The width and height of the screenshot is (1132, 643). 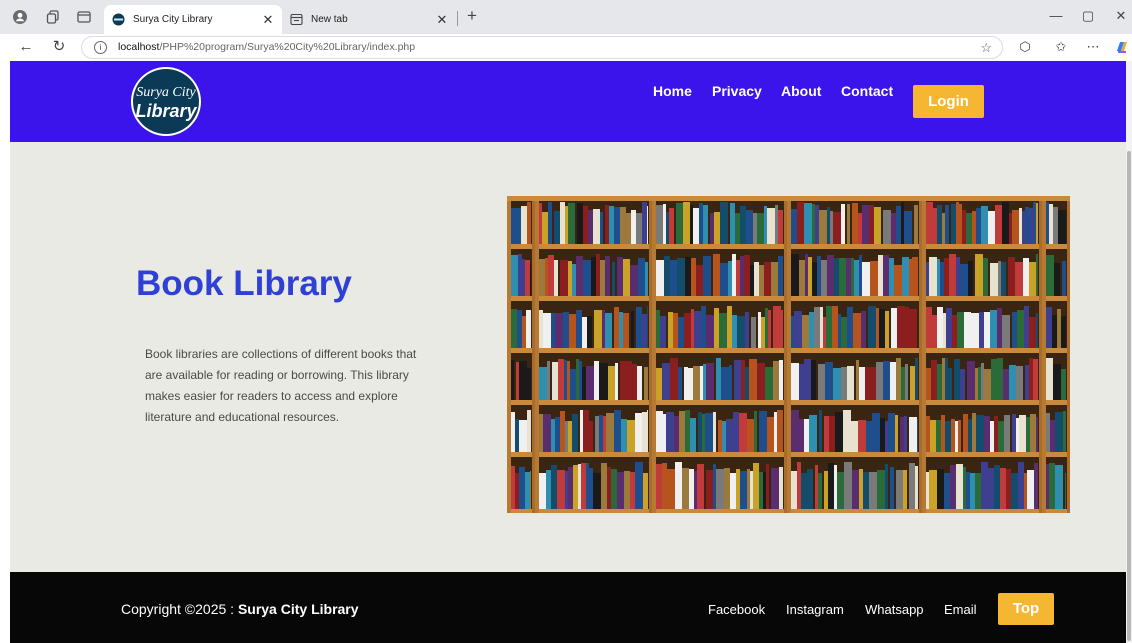 I want to click on site-logo: Surya City Library, so click(x=166, y=101).